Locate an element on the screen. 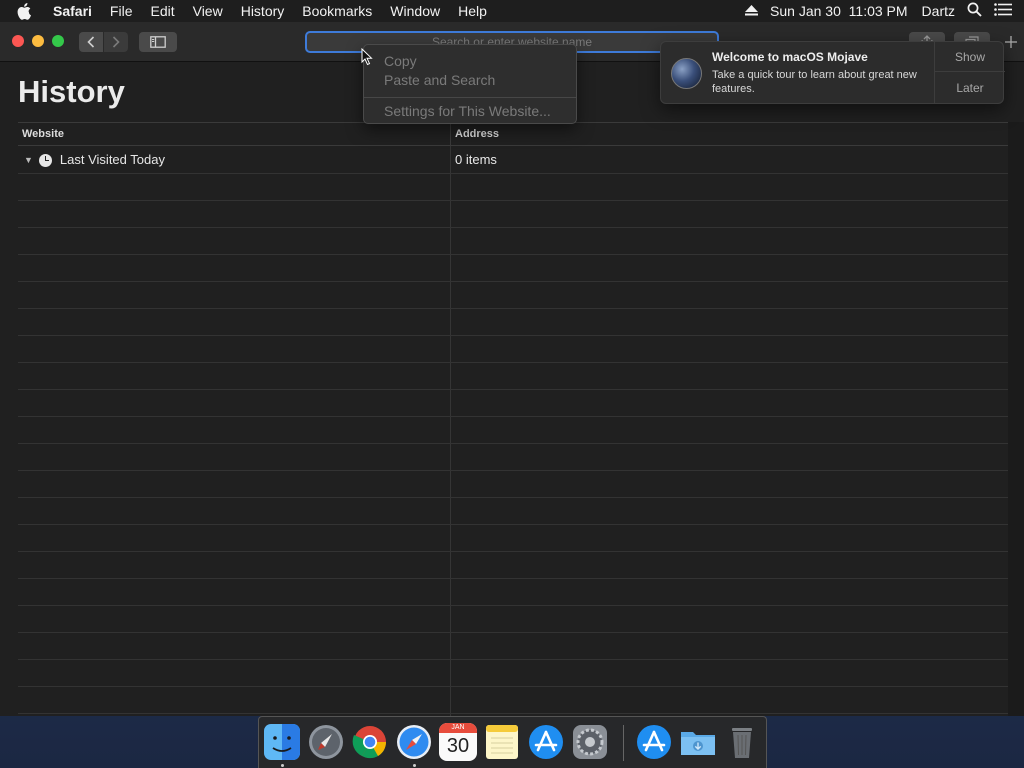 This screenshot has width=1024, height=768. chevron-left-icon is located at coordinates (91, 42).